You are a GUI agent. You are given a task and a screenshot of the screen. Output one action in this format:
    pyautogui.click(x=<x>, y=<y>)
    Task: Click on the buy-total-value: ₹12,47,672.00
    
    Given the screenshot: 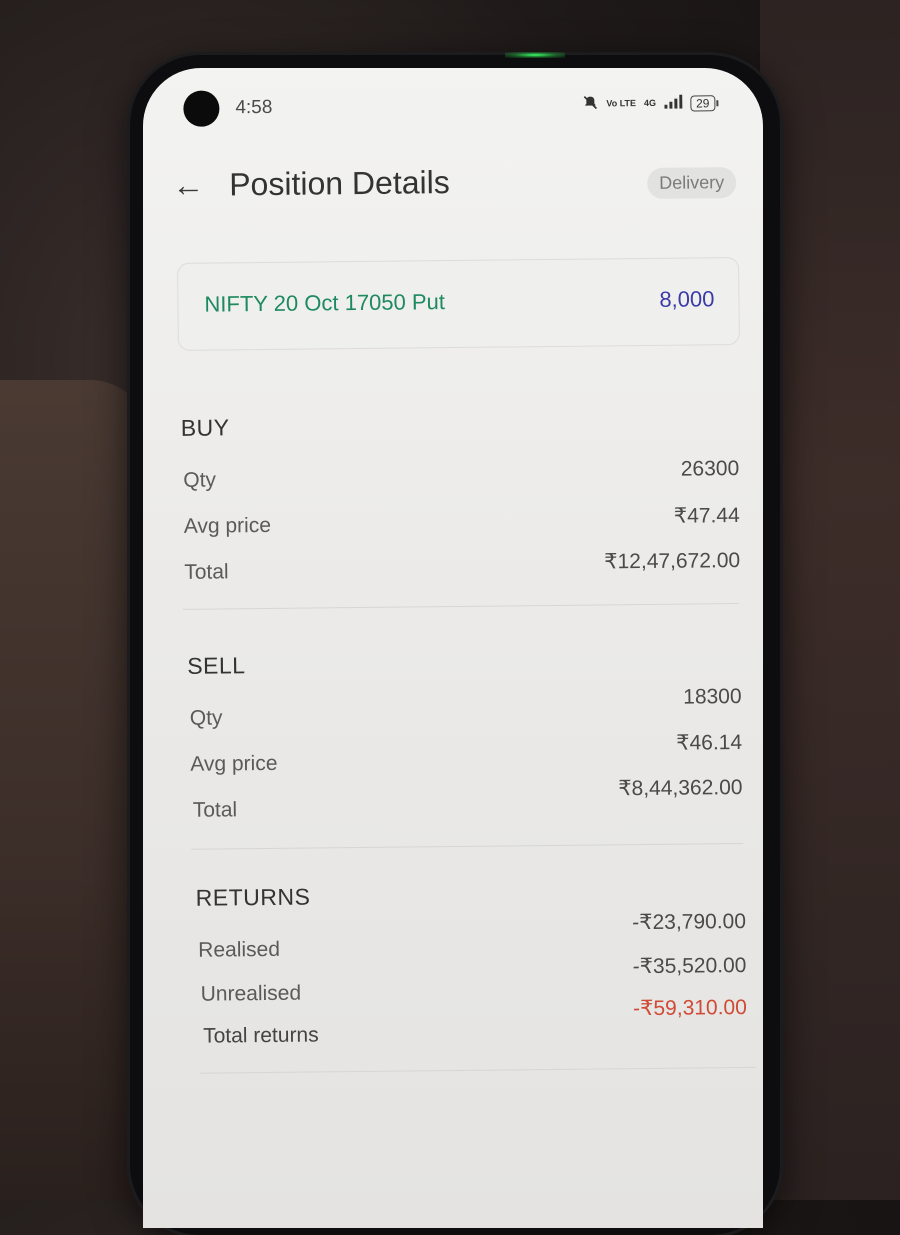 What is the action you would take?
    pyautogui.click(x=672, y=561)
    